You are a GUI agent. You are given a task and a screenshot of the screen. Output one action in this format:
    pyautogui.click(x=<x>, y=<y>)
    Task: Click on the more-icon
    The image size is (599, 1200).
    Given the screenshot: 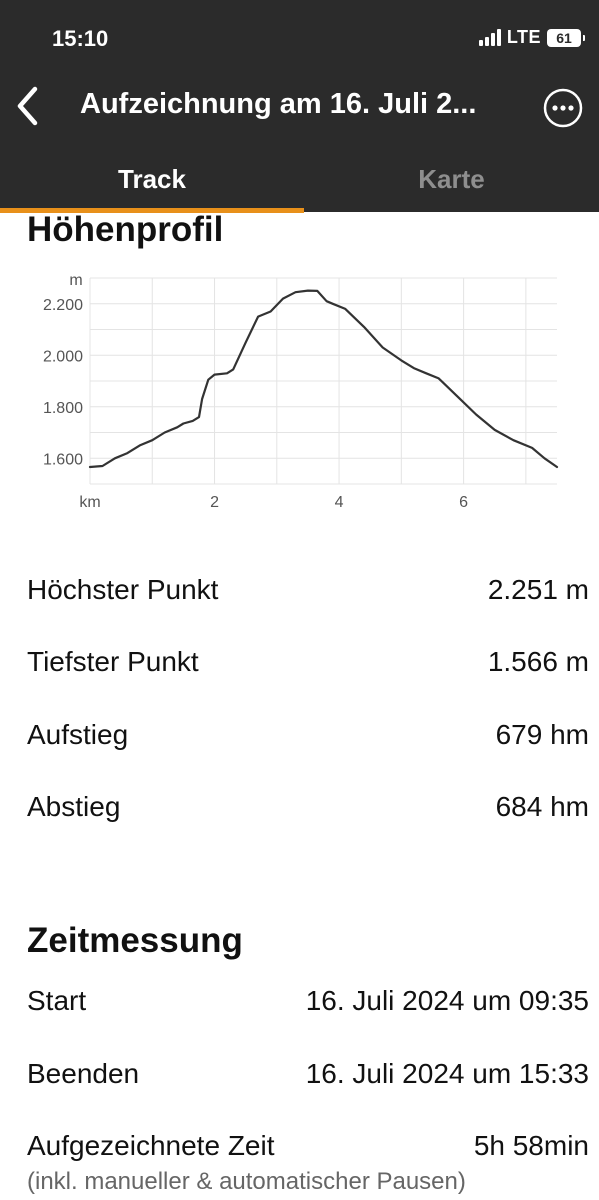 What is the action you would take?
    pyautogui.click(x=563, y=108)
    